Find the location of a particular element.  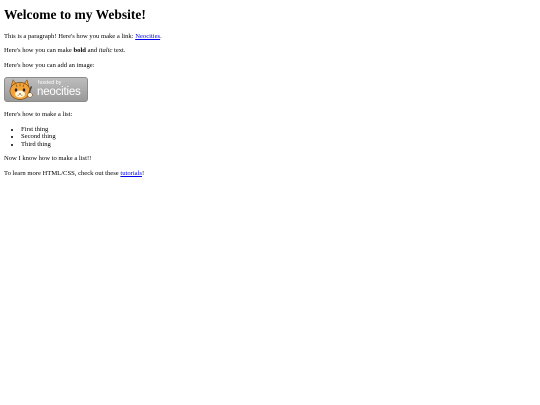

formatting-prefix: Here's how you can make is located at coordinates (39, 51).